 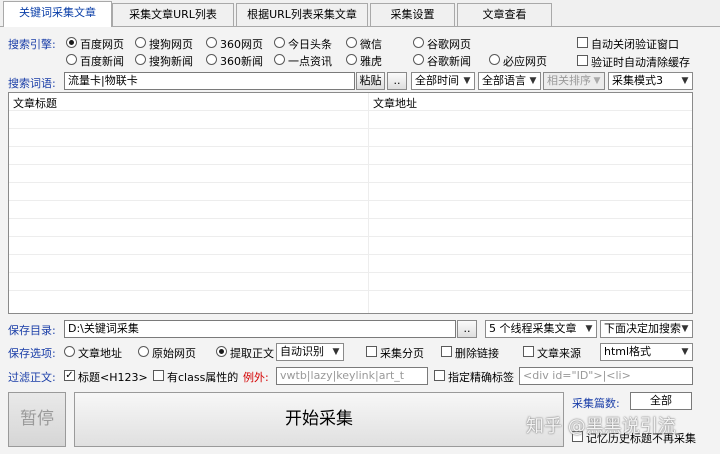 I want to click on radio-weixin, so click(x=351, y=42).